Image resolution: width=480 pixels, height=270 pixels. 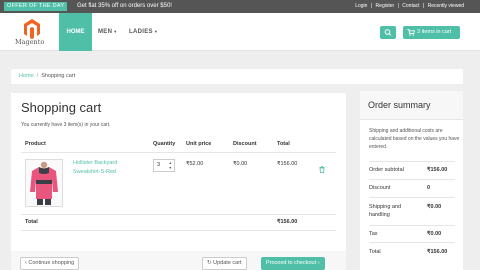 I want to click on summary-label: Discount, so click(x=380, y=188).